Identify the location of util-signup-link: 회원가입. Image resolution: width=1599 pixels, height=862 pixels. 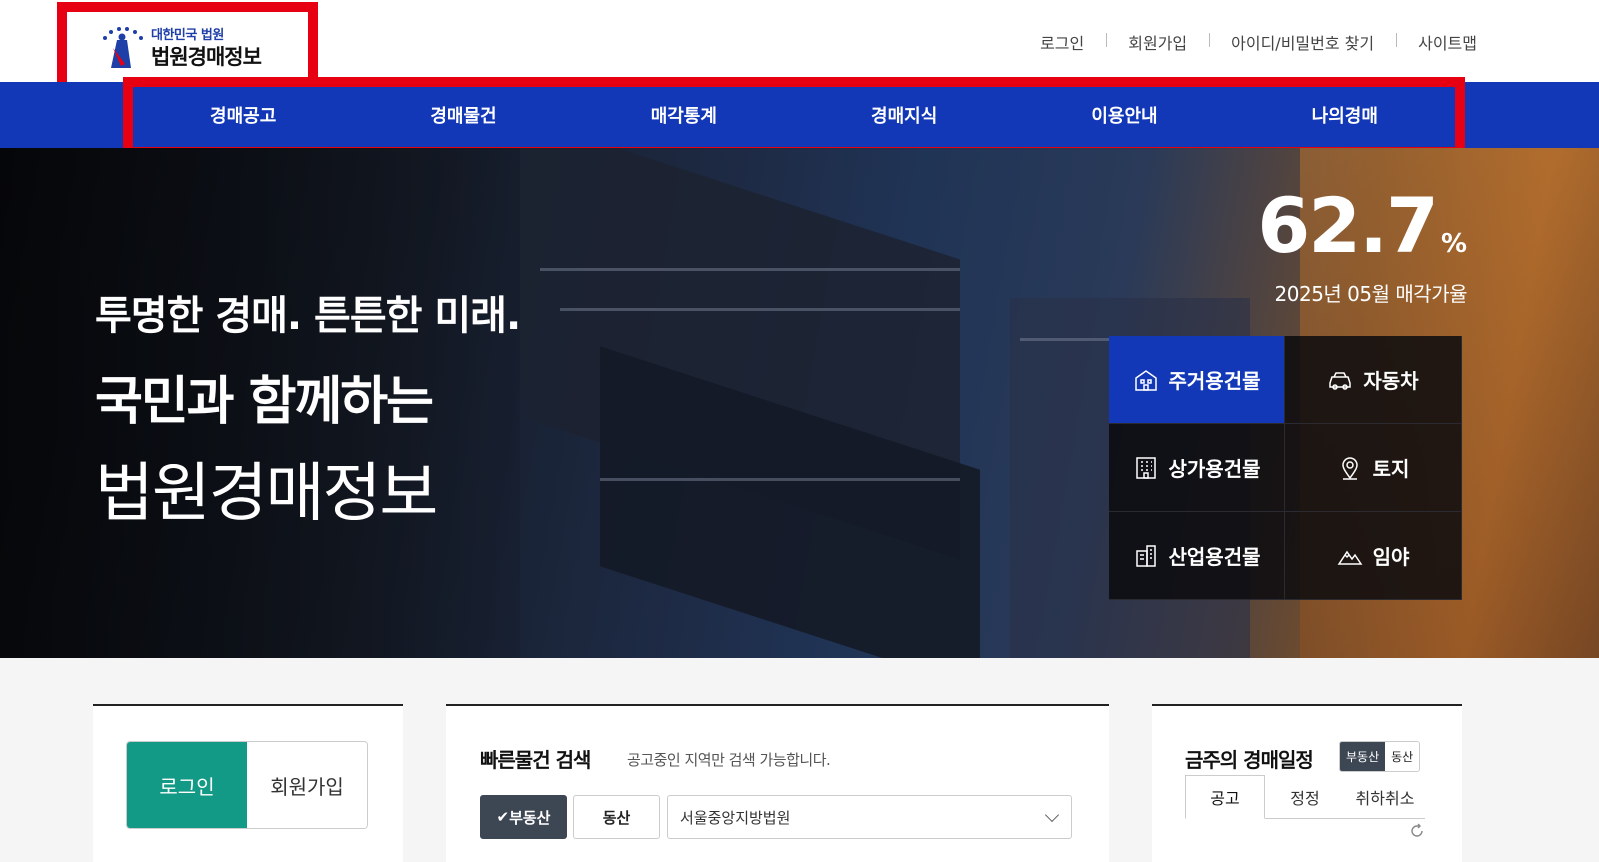
(1157, 42).